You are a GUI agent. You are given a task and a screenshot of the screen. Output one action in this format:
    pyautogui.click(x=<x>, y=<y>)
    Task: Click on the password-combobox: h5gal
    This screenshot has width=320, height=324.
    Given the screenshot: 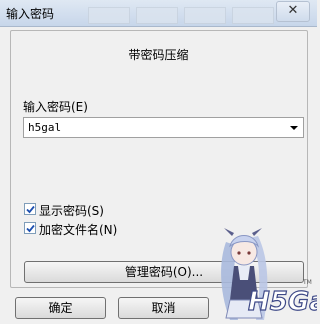 What is the action you would take?
    pyautogui.click(x=163, y=127)
    